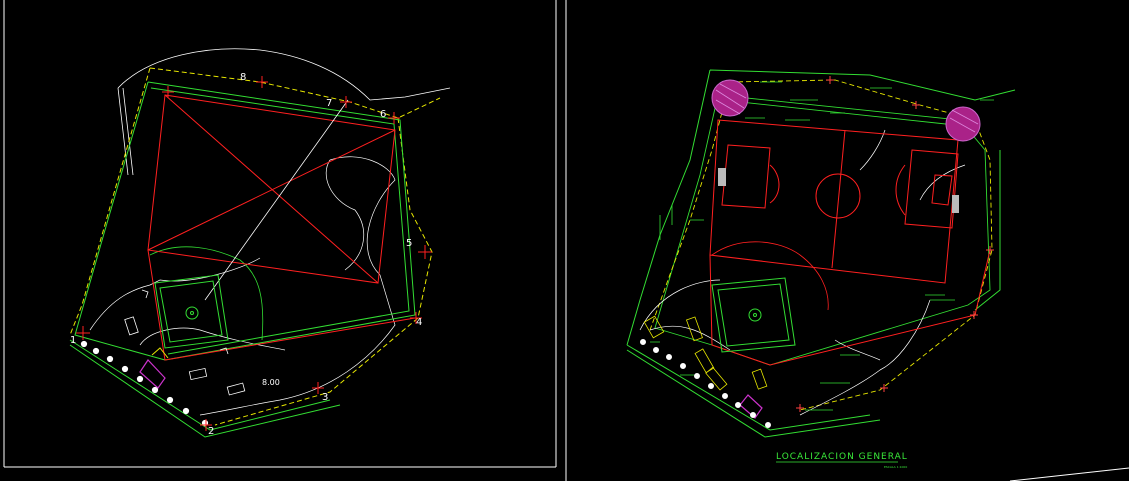 This screenshot has width=1129, height=481. I want to click on left-field-rectangle, so click(271, 189).